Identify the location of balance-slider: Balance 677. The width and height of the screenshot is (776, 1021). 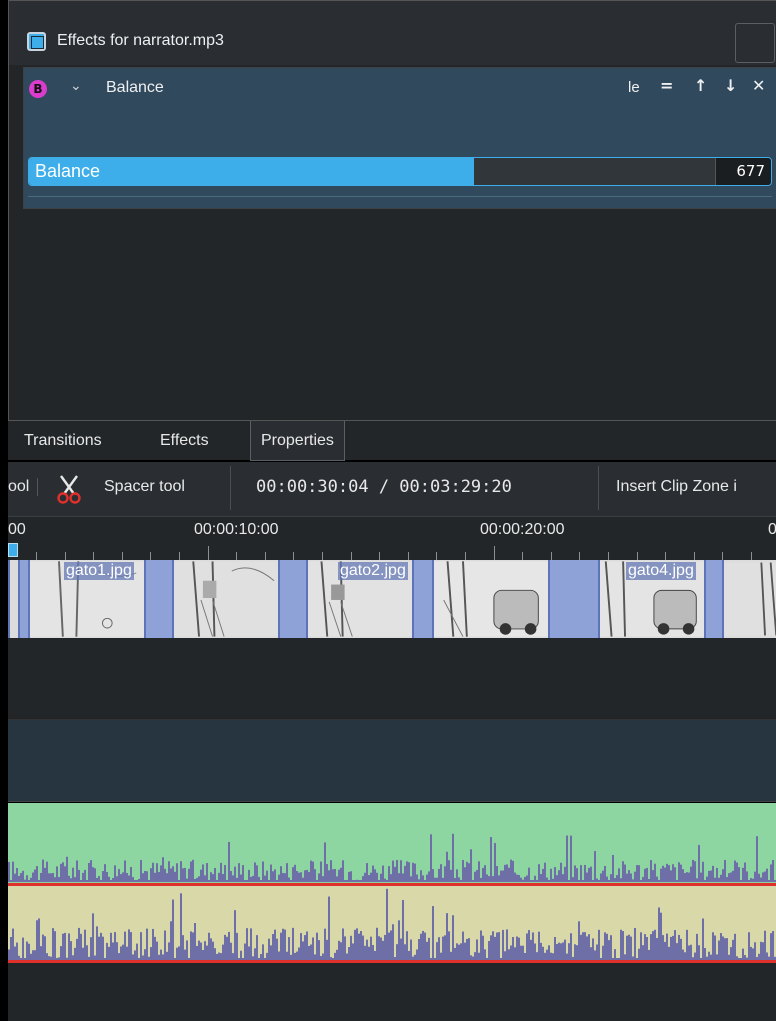
(400, 171).